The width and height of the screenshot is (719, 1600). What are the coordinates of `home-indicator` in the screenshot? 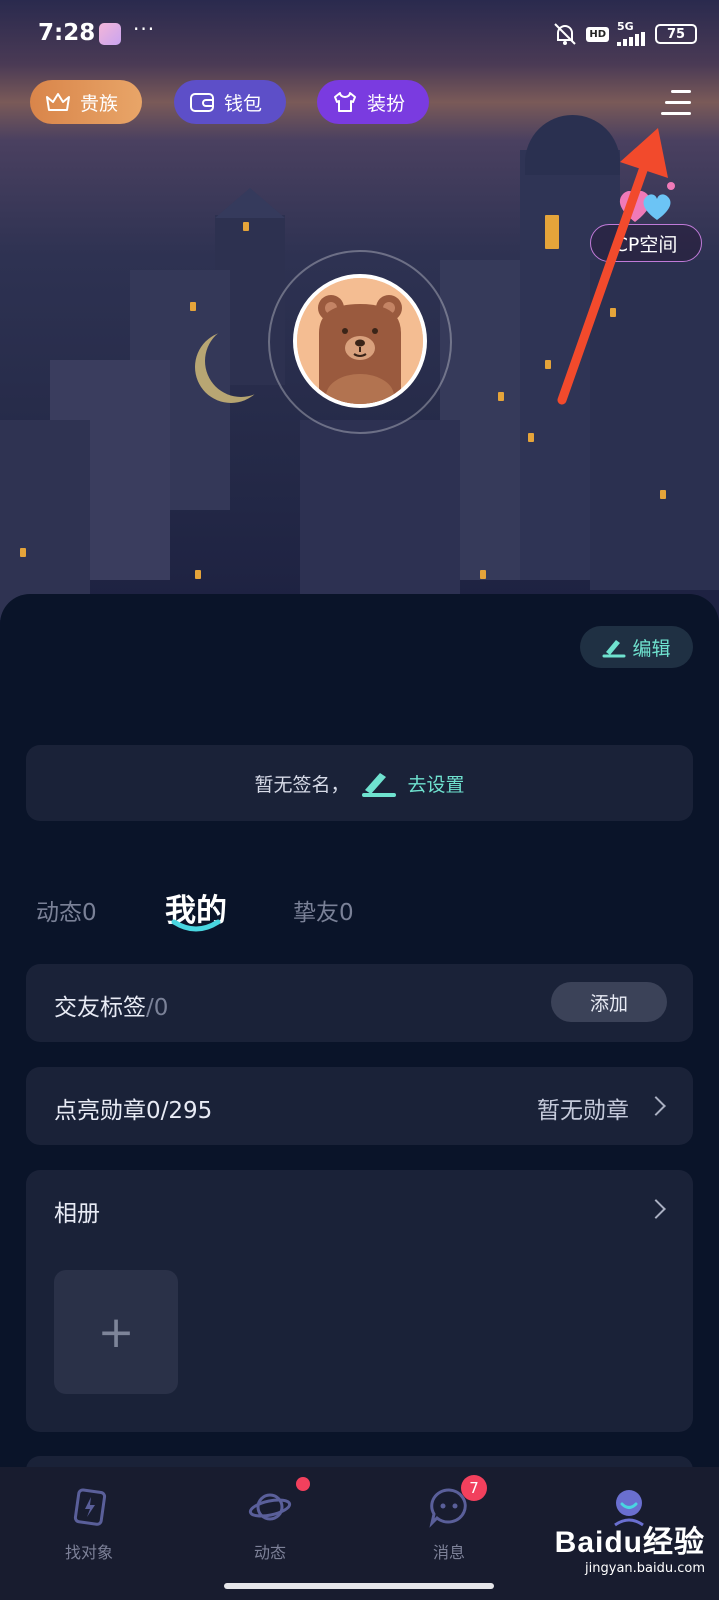 It's located at (359, 1586).